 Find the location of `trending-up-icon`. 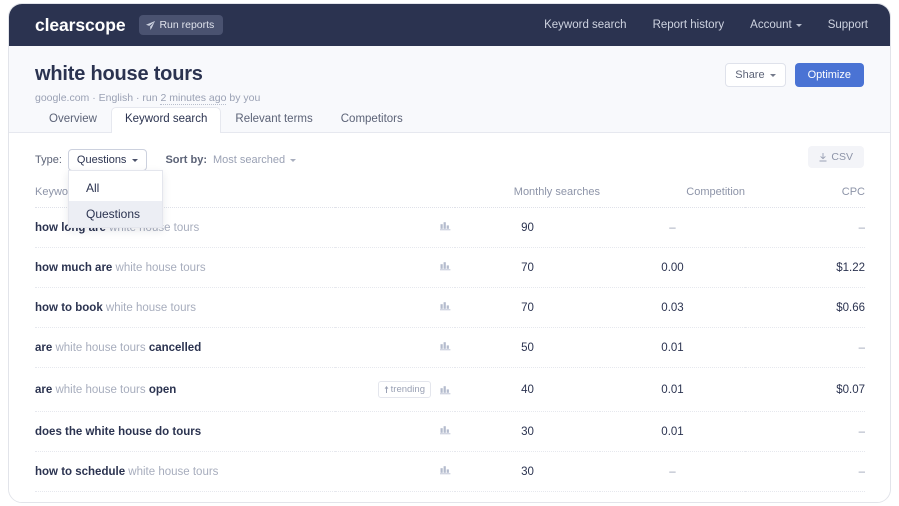

trending-up-icon is located at coordinates (386, 389).